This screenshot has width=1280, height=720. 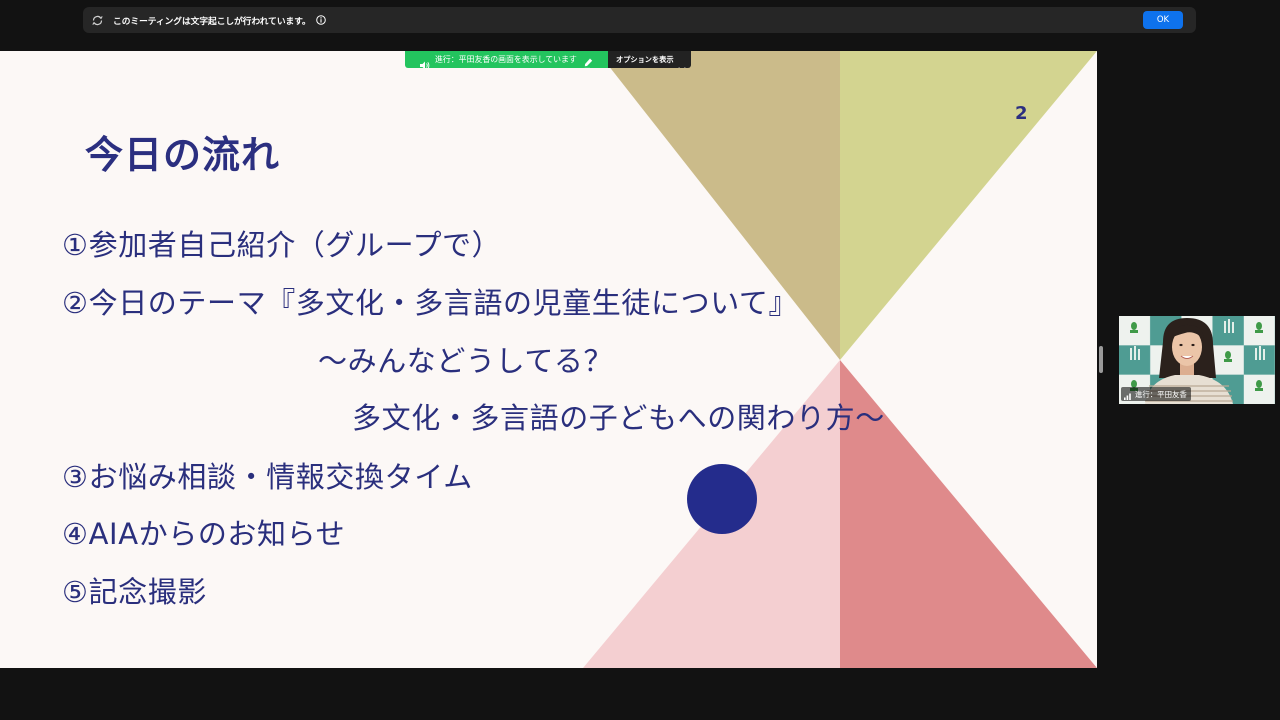 I want to click on viewing-screen-status: 進行：平田友香の画面を表示しています, so click(x=506, y=59).